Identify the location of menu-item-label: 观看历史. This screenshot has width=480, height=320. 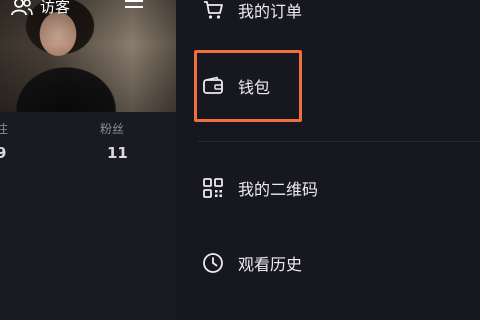
(270, 264).